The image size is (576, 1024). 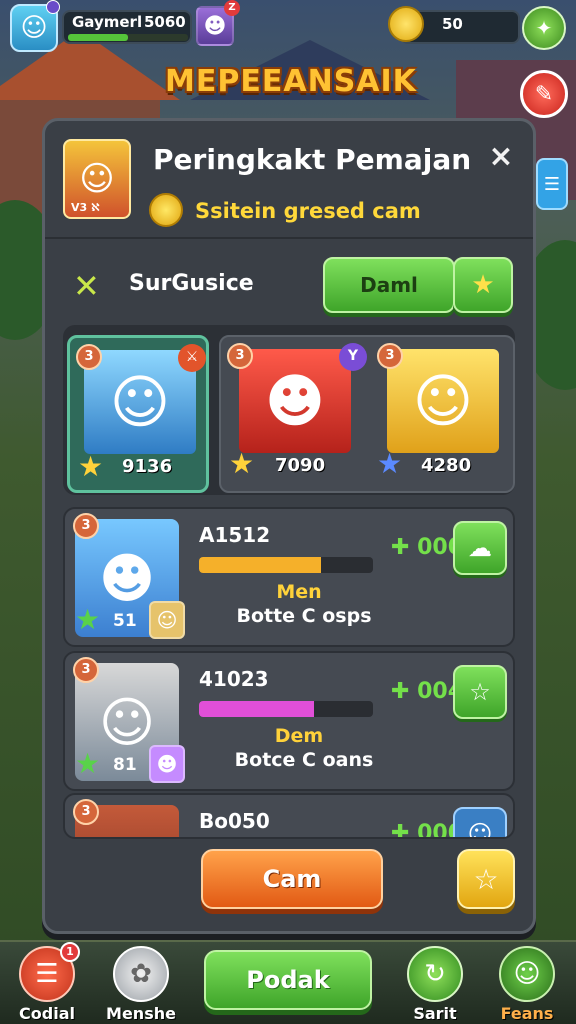 What do you see at coordinates (125, 621) in the screenshot?
I see `hero-level: 51` at bounding box center [125, 621].